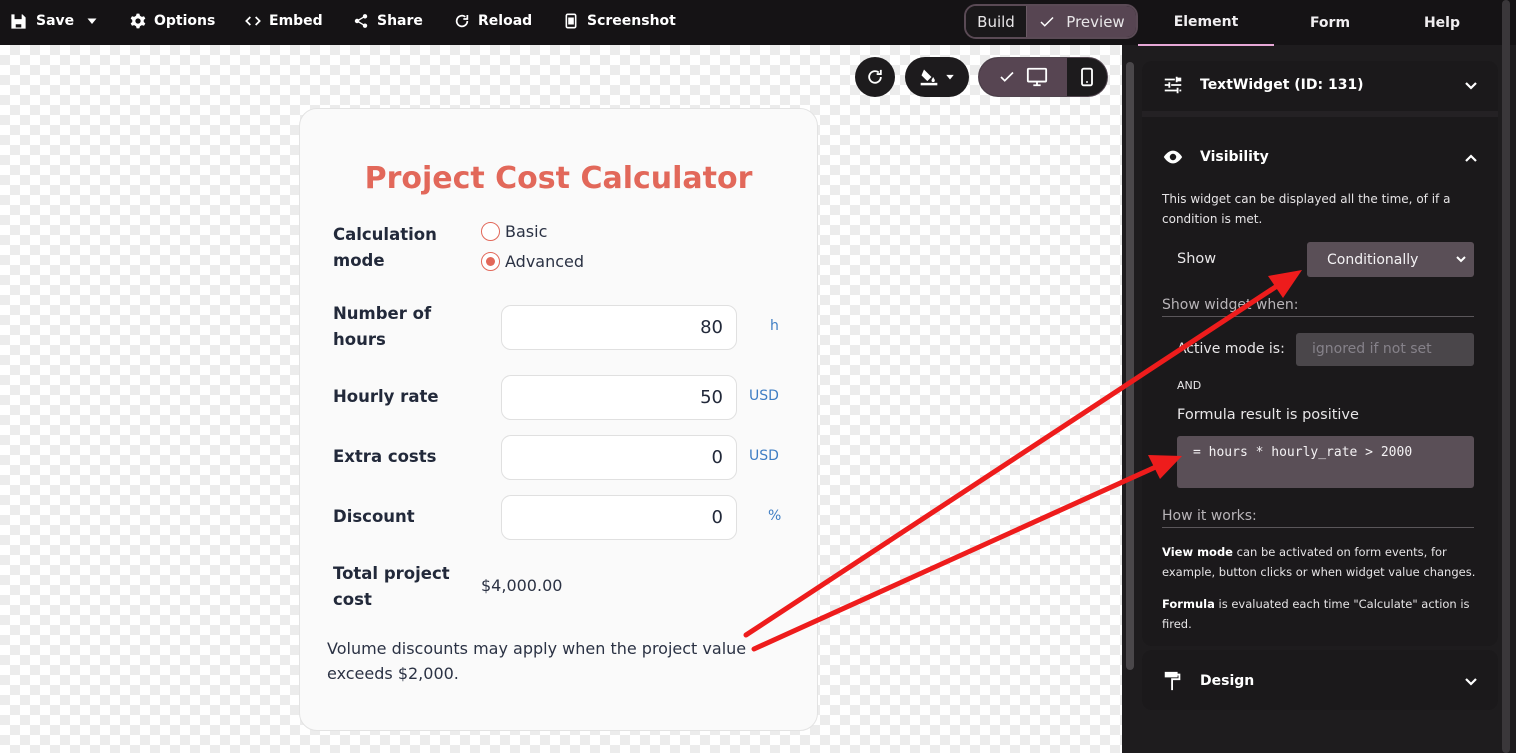 This screenshot has width=1516, height=753. What do you see at coordinates (1318, 518) in the screenshot?
I see `how-it-works-title: How it works:` at bounding box center [1318, 518].